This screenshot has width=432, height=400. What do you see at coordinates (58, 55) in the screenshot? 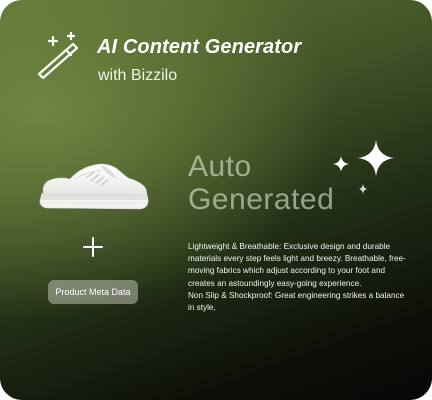
I see `magic-wand-icon` at bounding box center [58, 55].